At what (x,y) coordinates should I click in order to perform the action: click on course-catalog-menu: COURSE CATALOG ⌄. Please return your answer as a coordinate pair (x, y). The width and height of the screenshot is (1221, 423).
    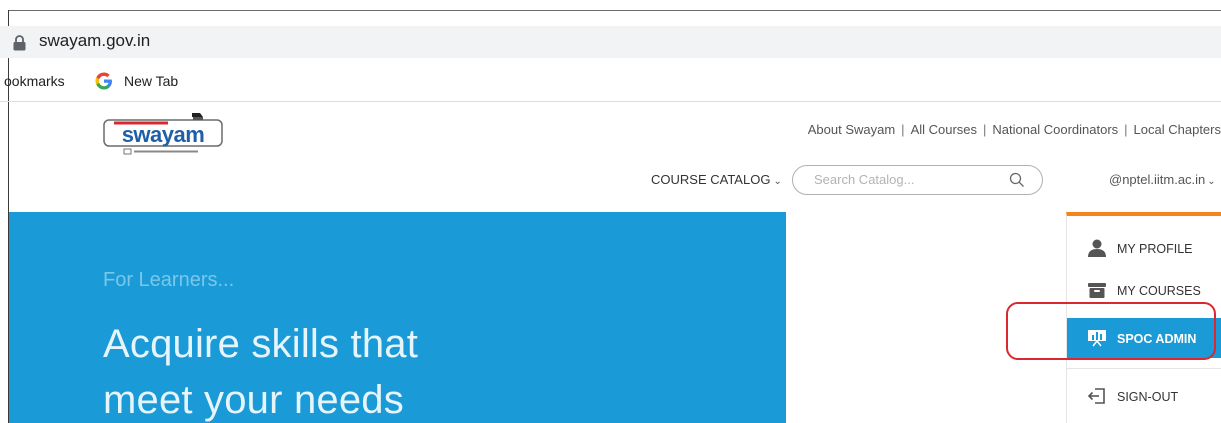
    Looking at the image, I should click on (716, 181).